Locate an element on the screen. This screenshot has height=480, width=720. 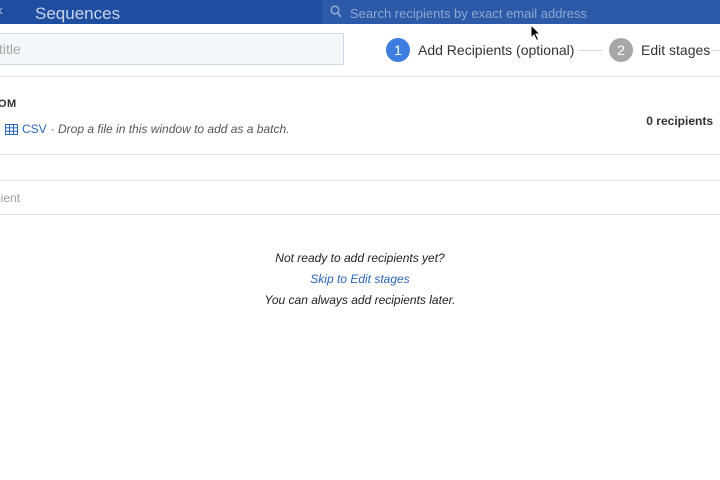
csv-upload-link: CSV is located at coordinates (34, 129).